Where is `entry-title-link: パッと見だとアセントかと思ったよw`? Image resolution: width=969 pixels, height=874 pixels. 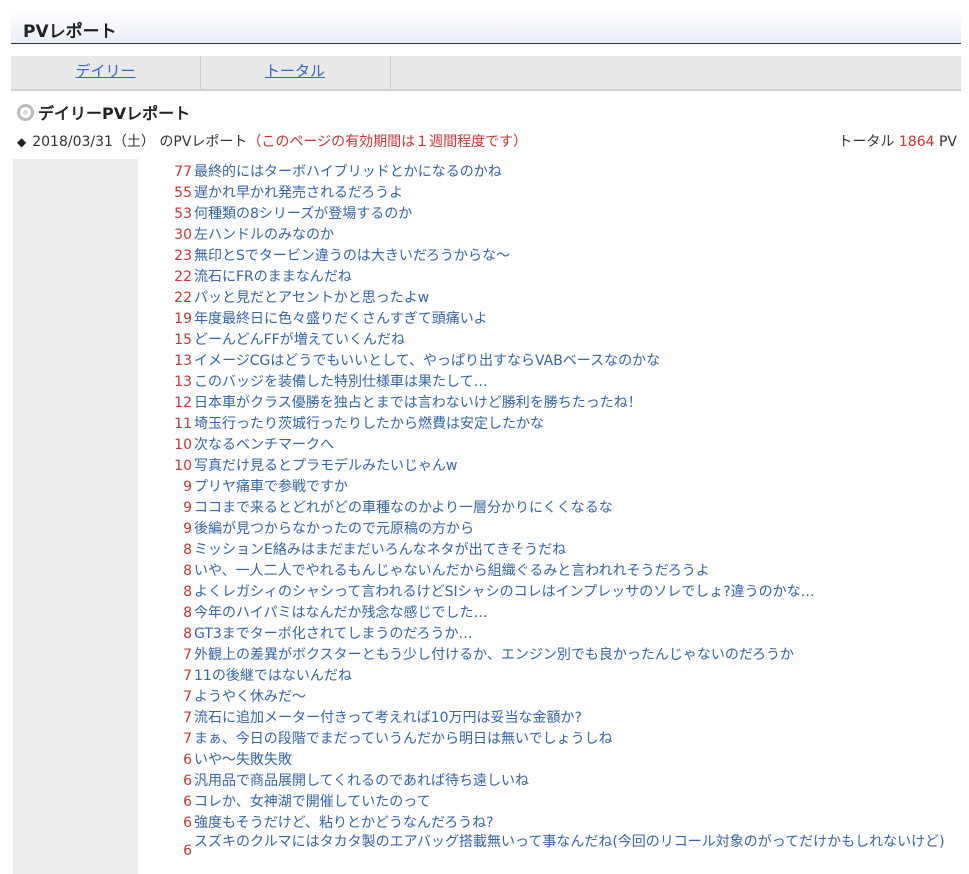
entry-title-link: パッと見だとアセントかと思ったよw is located at coordinates (575, 298).